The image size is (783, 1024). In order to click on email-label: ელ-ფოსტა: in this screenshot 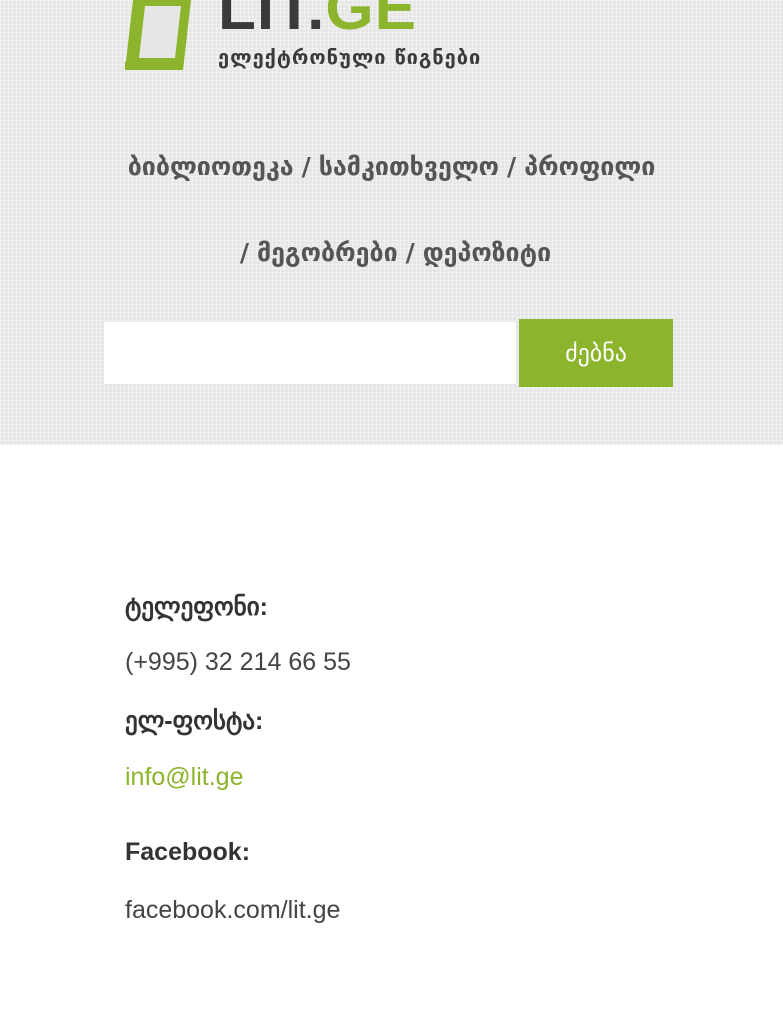, I will do `click(194, 721)`.